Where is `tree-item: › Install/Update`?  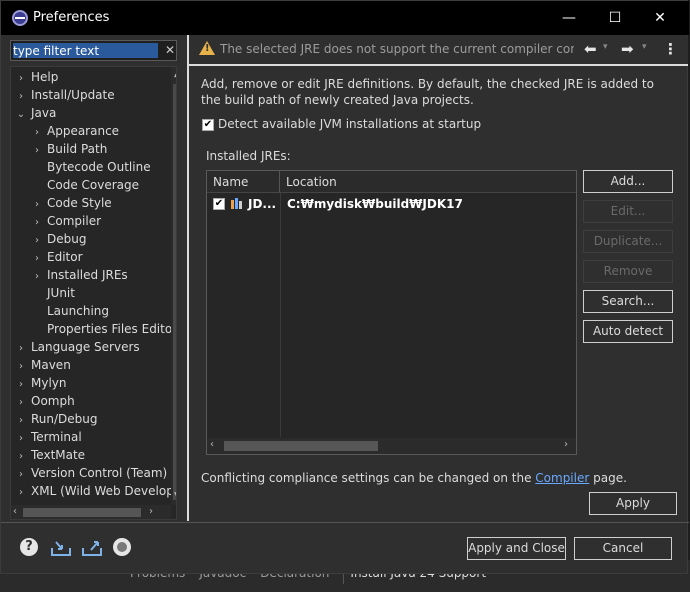
tree-item: › Install/Update is located at coordinates (65, 95).